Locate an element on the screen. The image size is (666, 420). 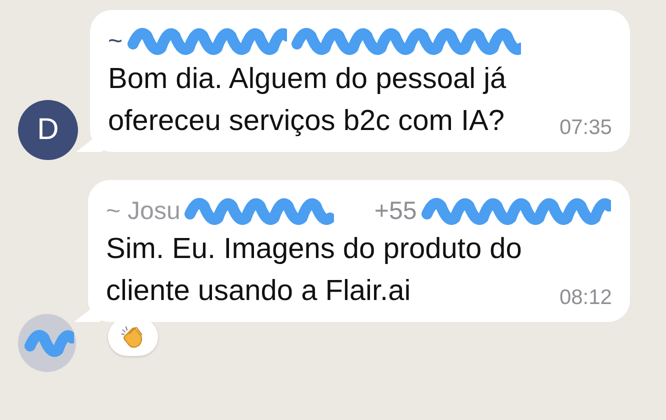
sender-name: ~ is located at coordinates (115, 41).